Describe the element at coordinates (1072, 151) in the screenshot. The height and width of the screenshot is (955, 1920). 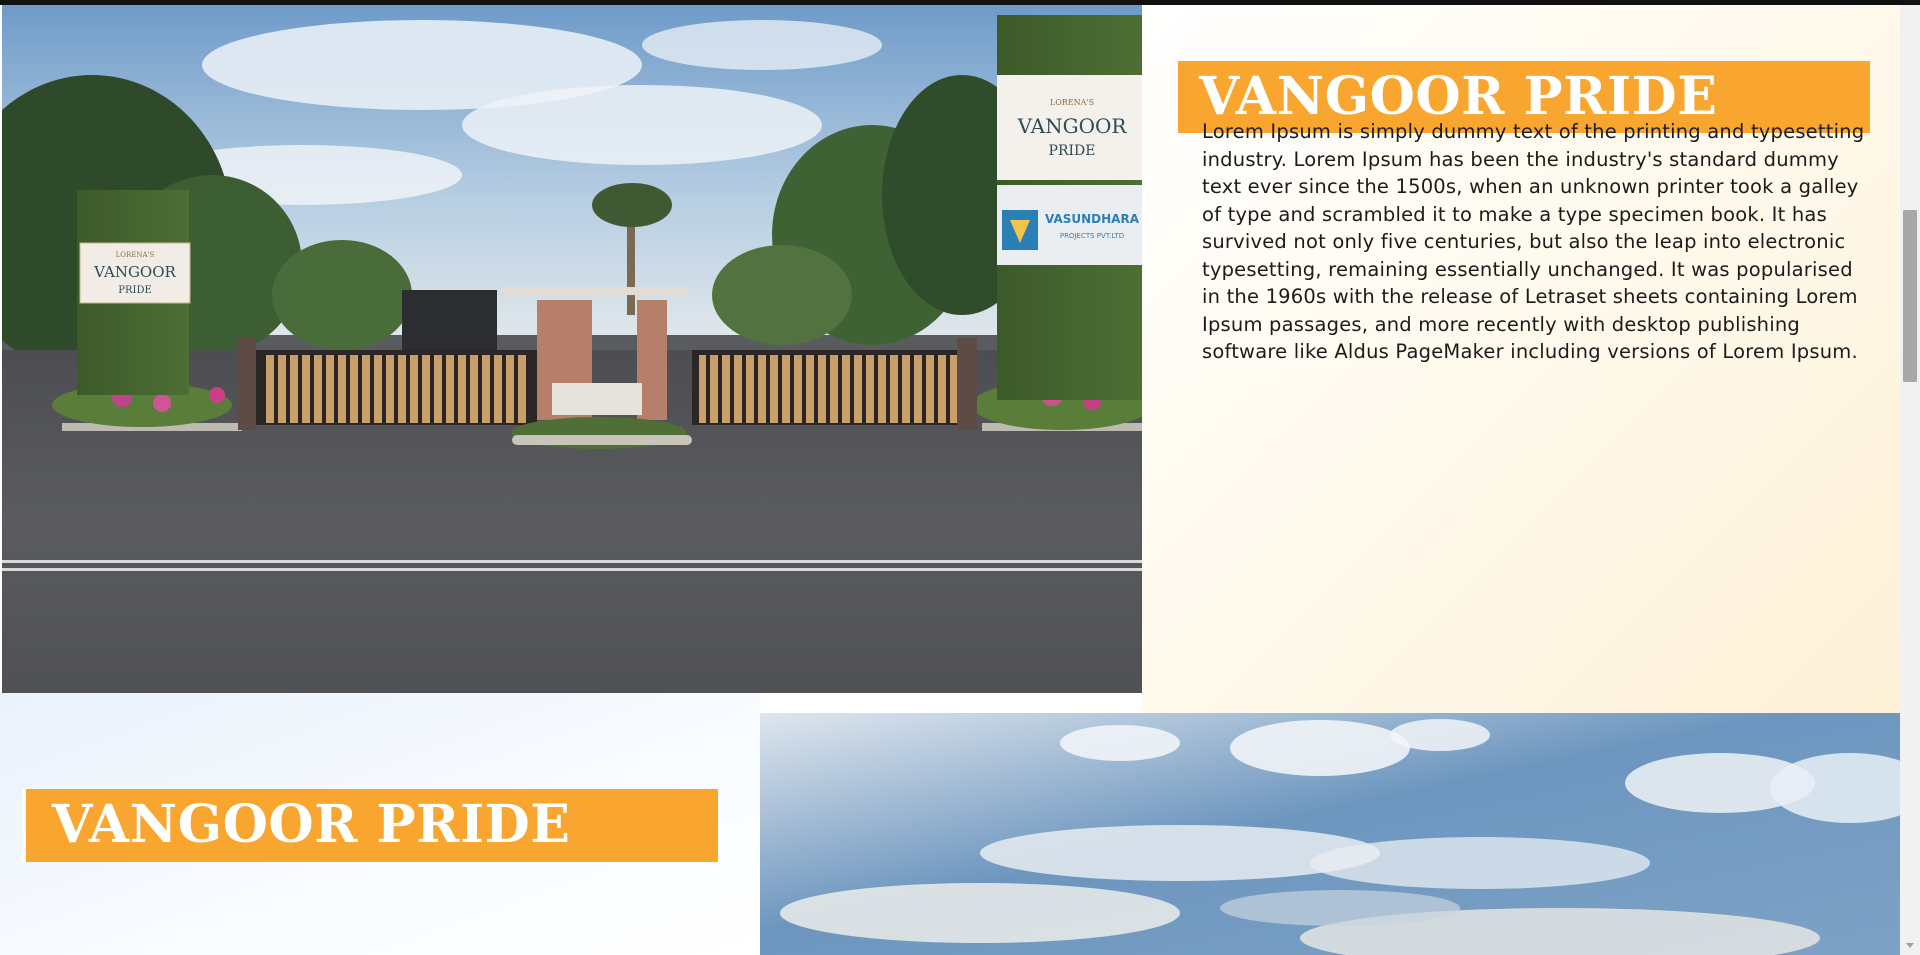
I see `right-sign-sub: PRIDE` at that location.